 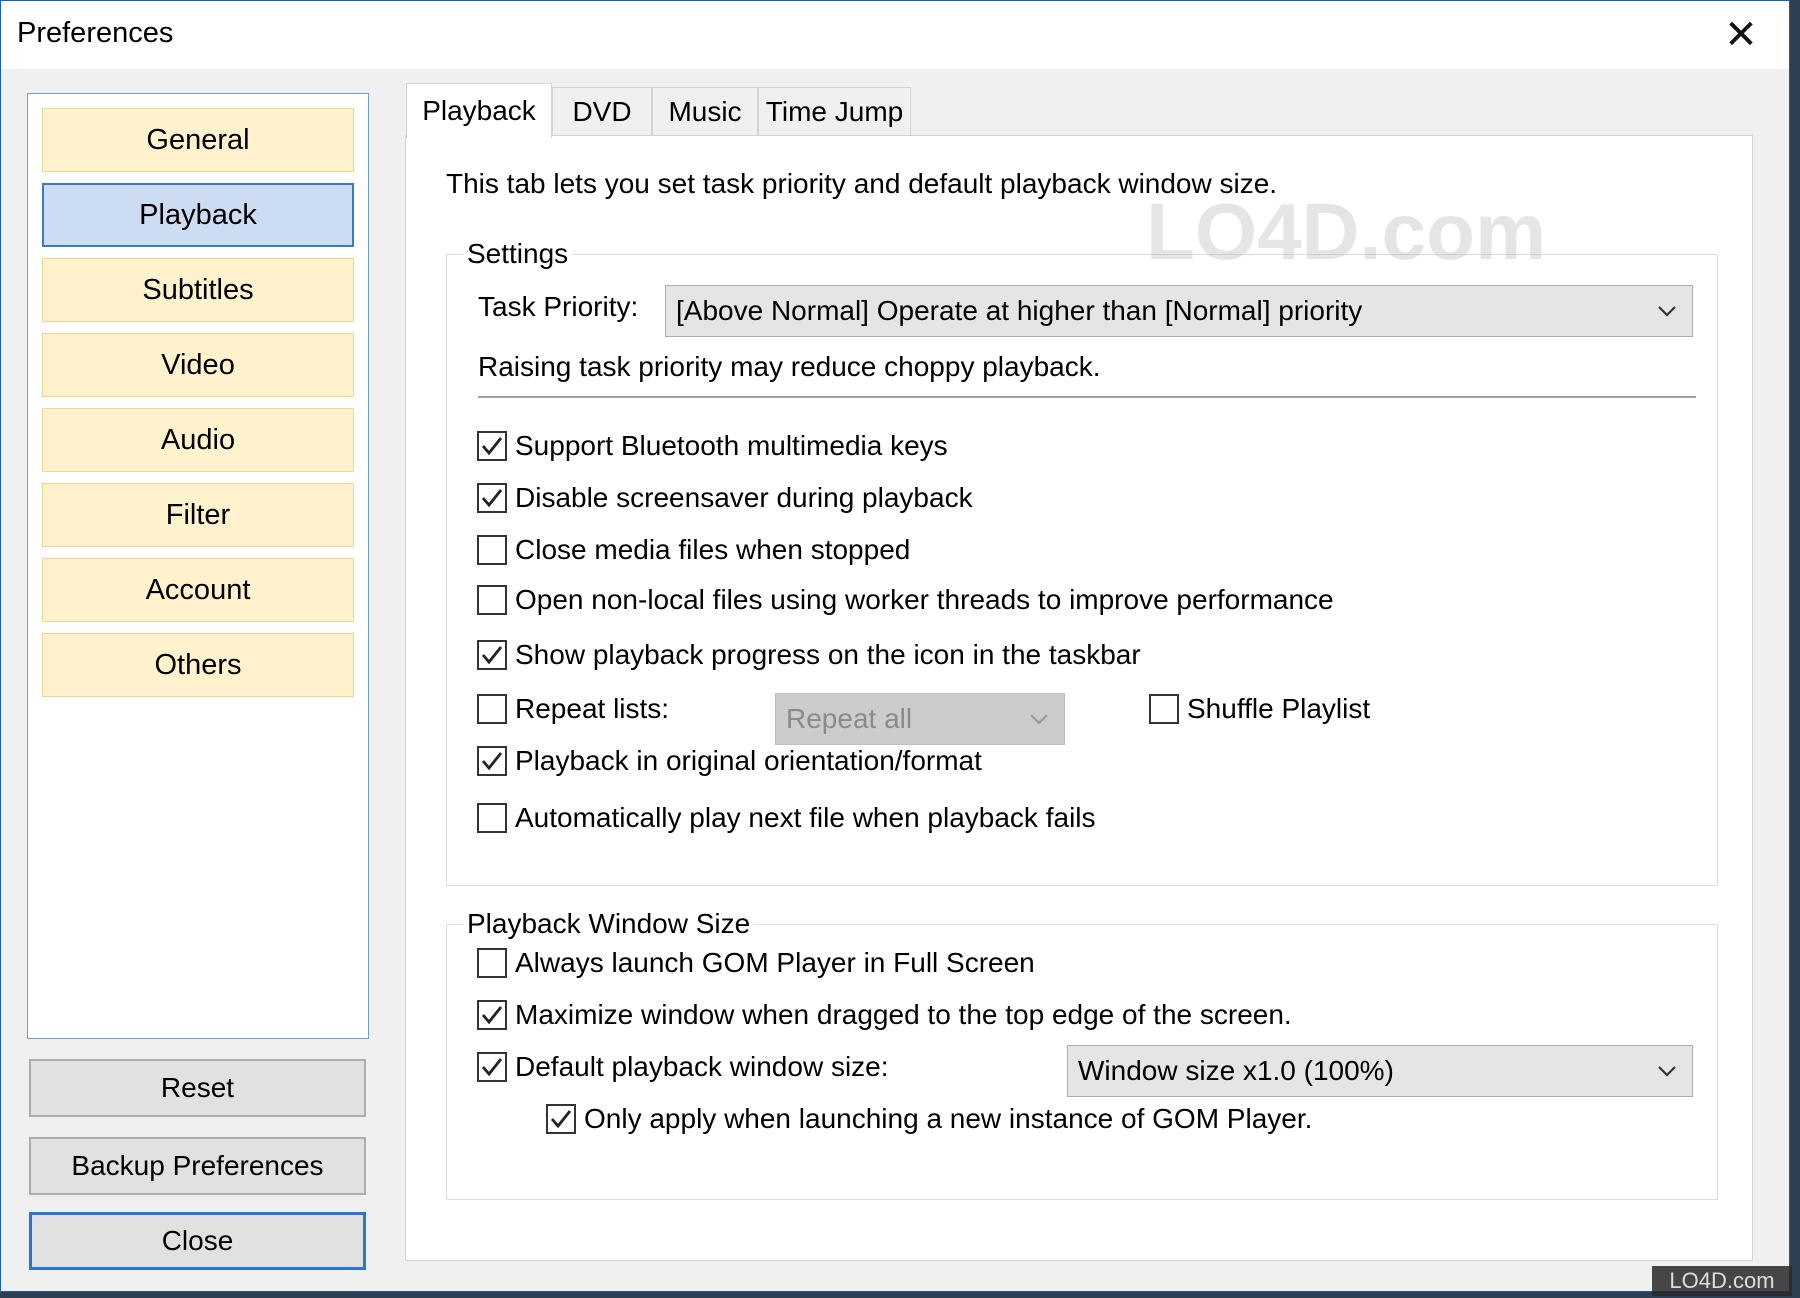 I want to click on reset-button: Reset, so click(x=197, y=1088).